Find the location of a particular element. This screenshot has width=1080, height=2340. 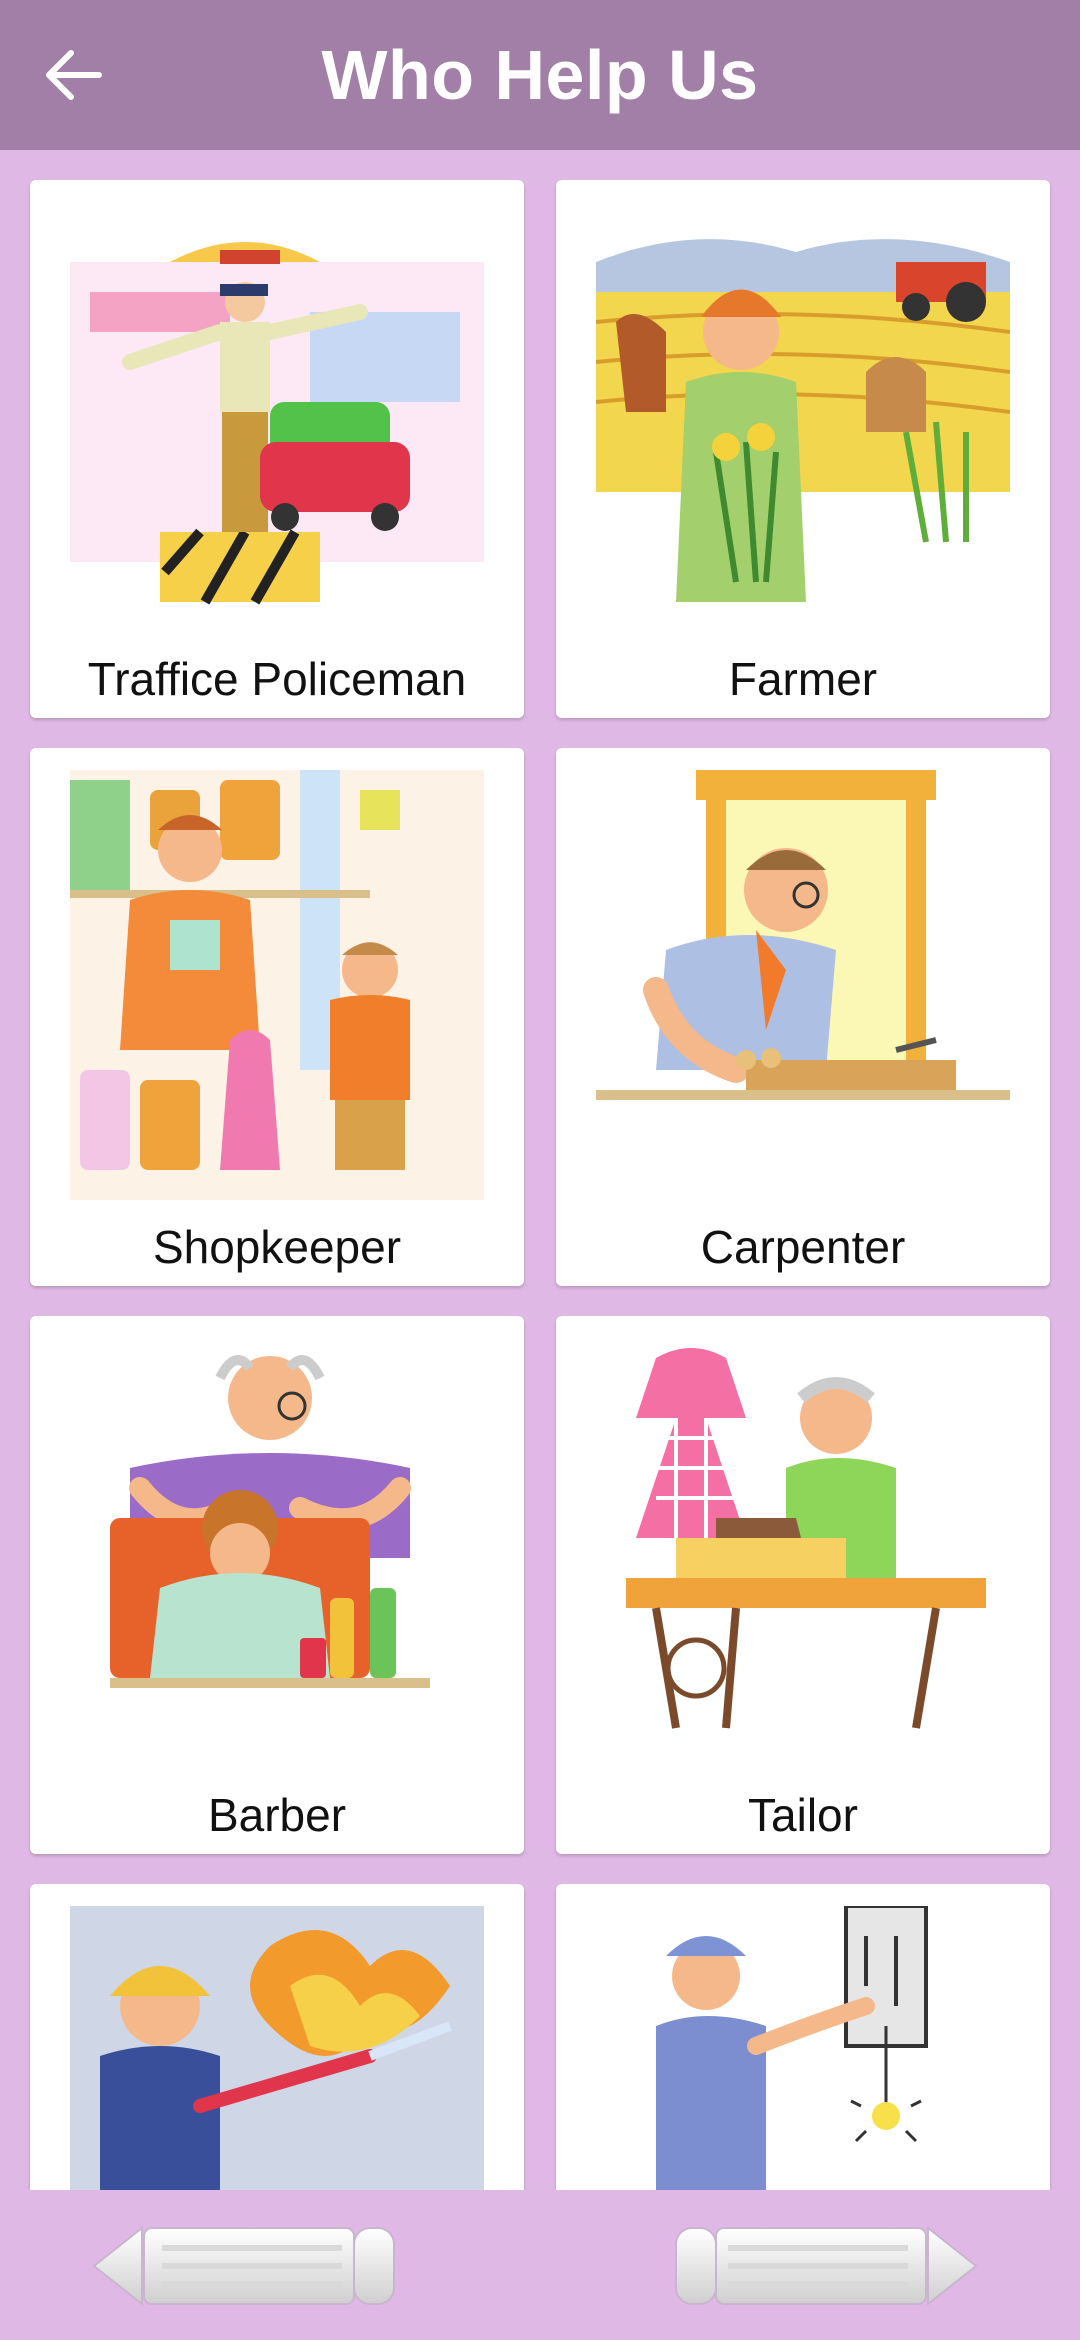

page-title: Who Help Us is located at coordinates (540, 75).